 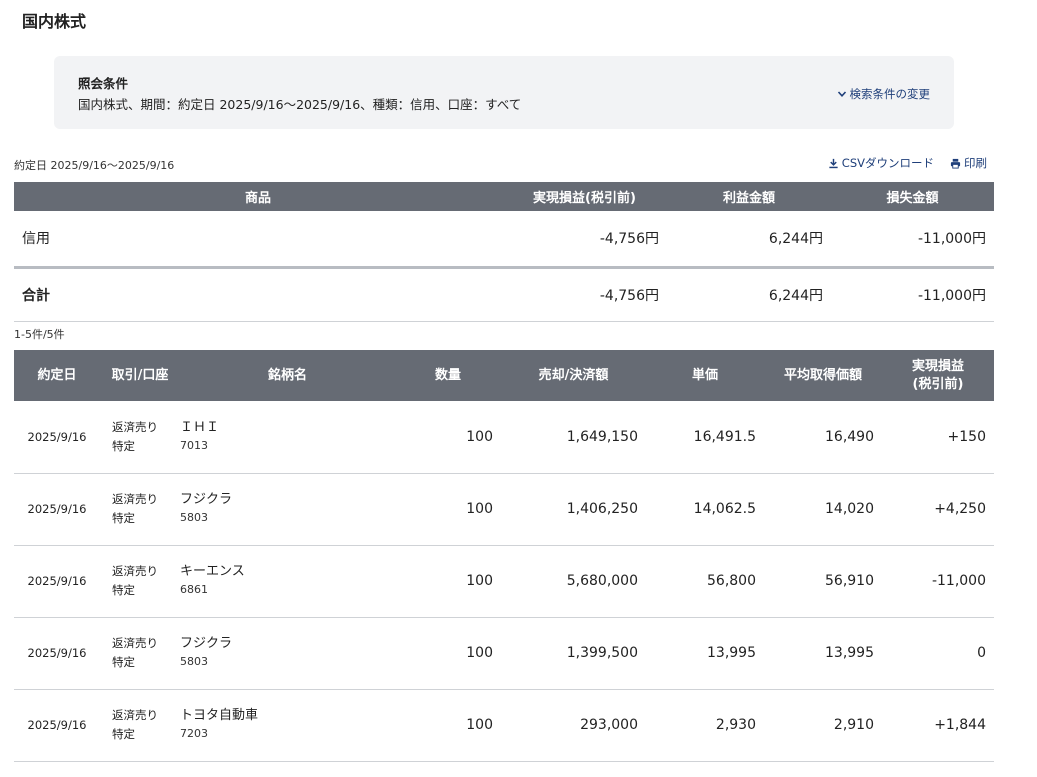 I want to click on summary-row: 信用 -4,756円 6,244円 -11,000円, so click(x=504, y=240).